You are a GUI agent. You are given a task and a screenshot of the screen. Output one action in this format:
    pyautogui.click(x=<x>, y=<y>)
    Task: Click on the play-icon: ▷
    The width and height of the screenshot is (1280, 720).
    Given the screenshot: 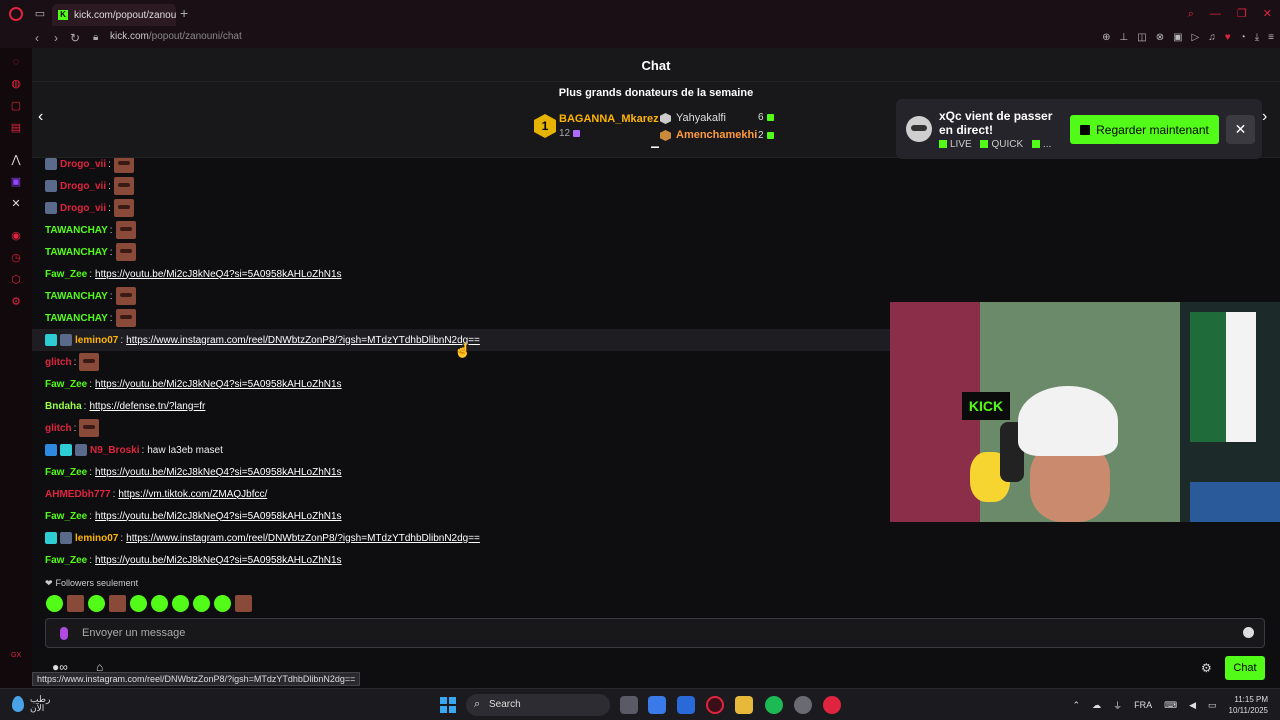 What is the action you would take?
    pyautogui.click(x=1196, y=38)
    